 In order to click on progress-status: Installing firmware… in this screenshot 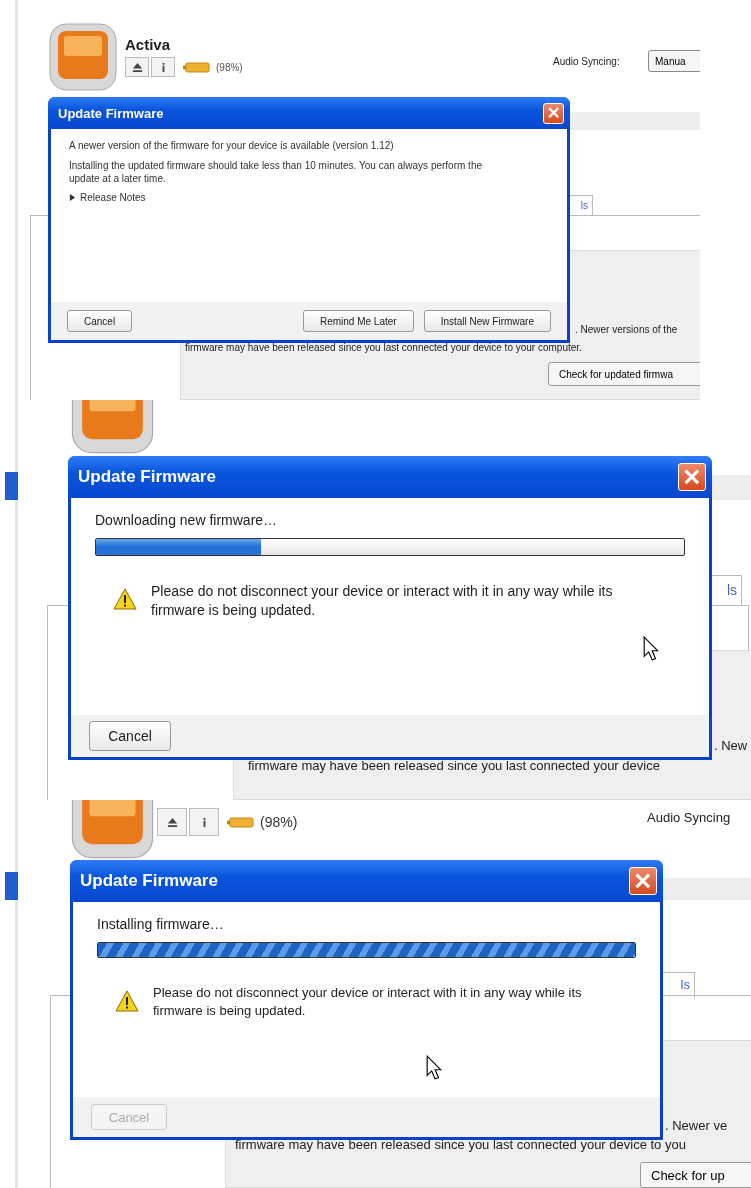, I will do `click(161, 924)`.